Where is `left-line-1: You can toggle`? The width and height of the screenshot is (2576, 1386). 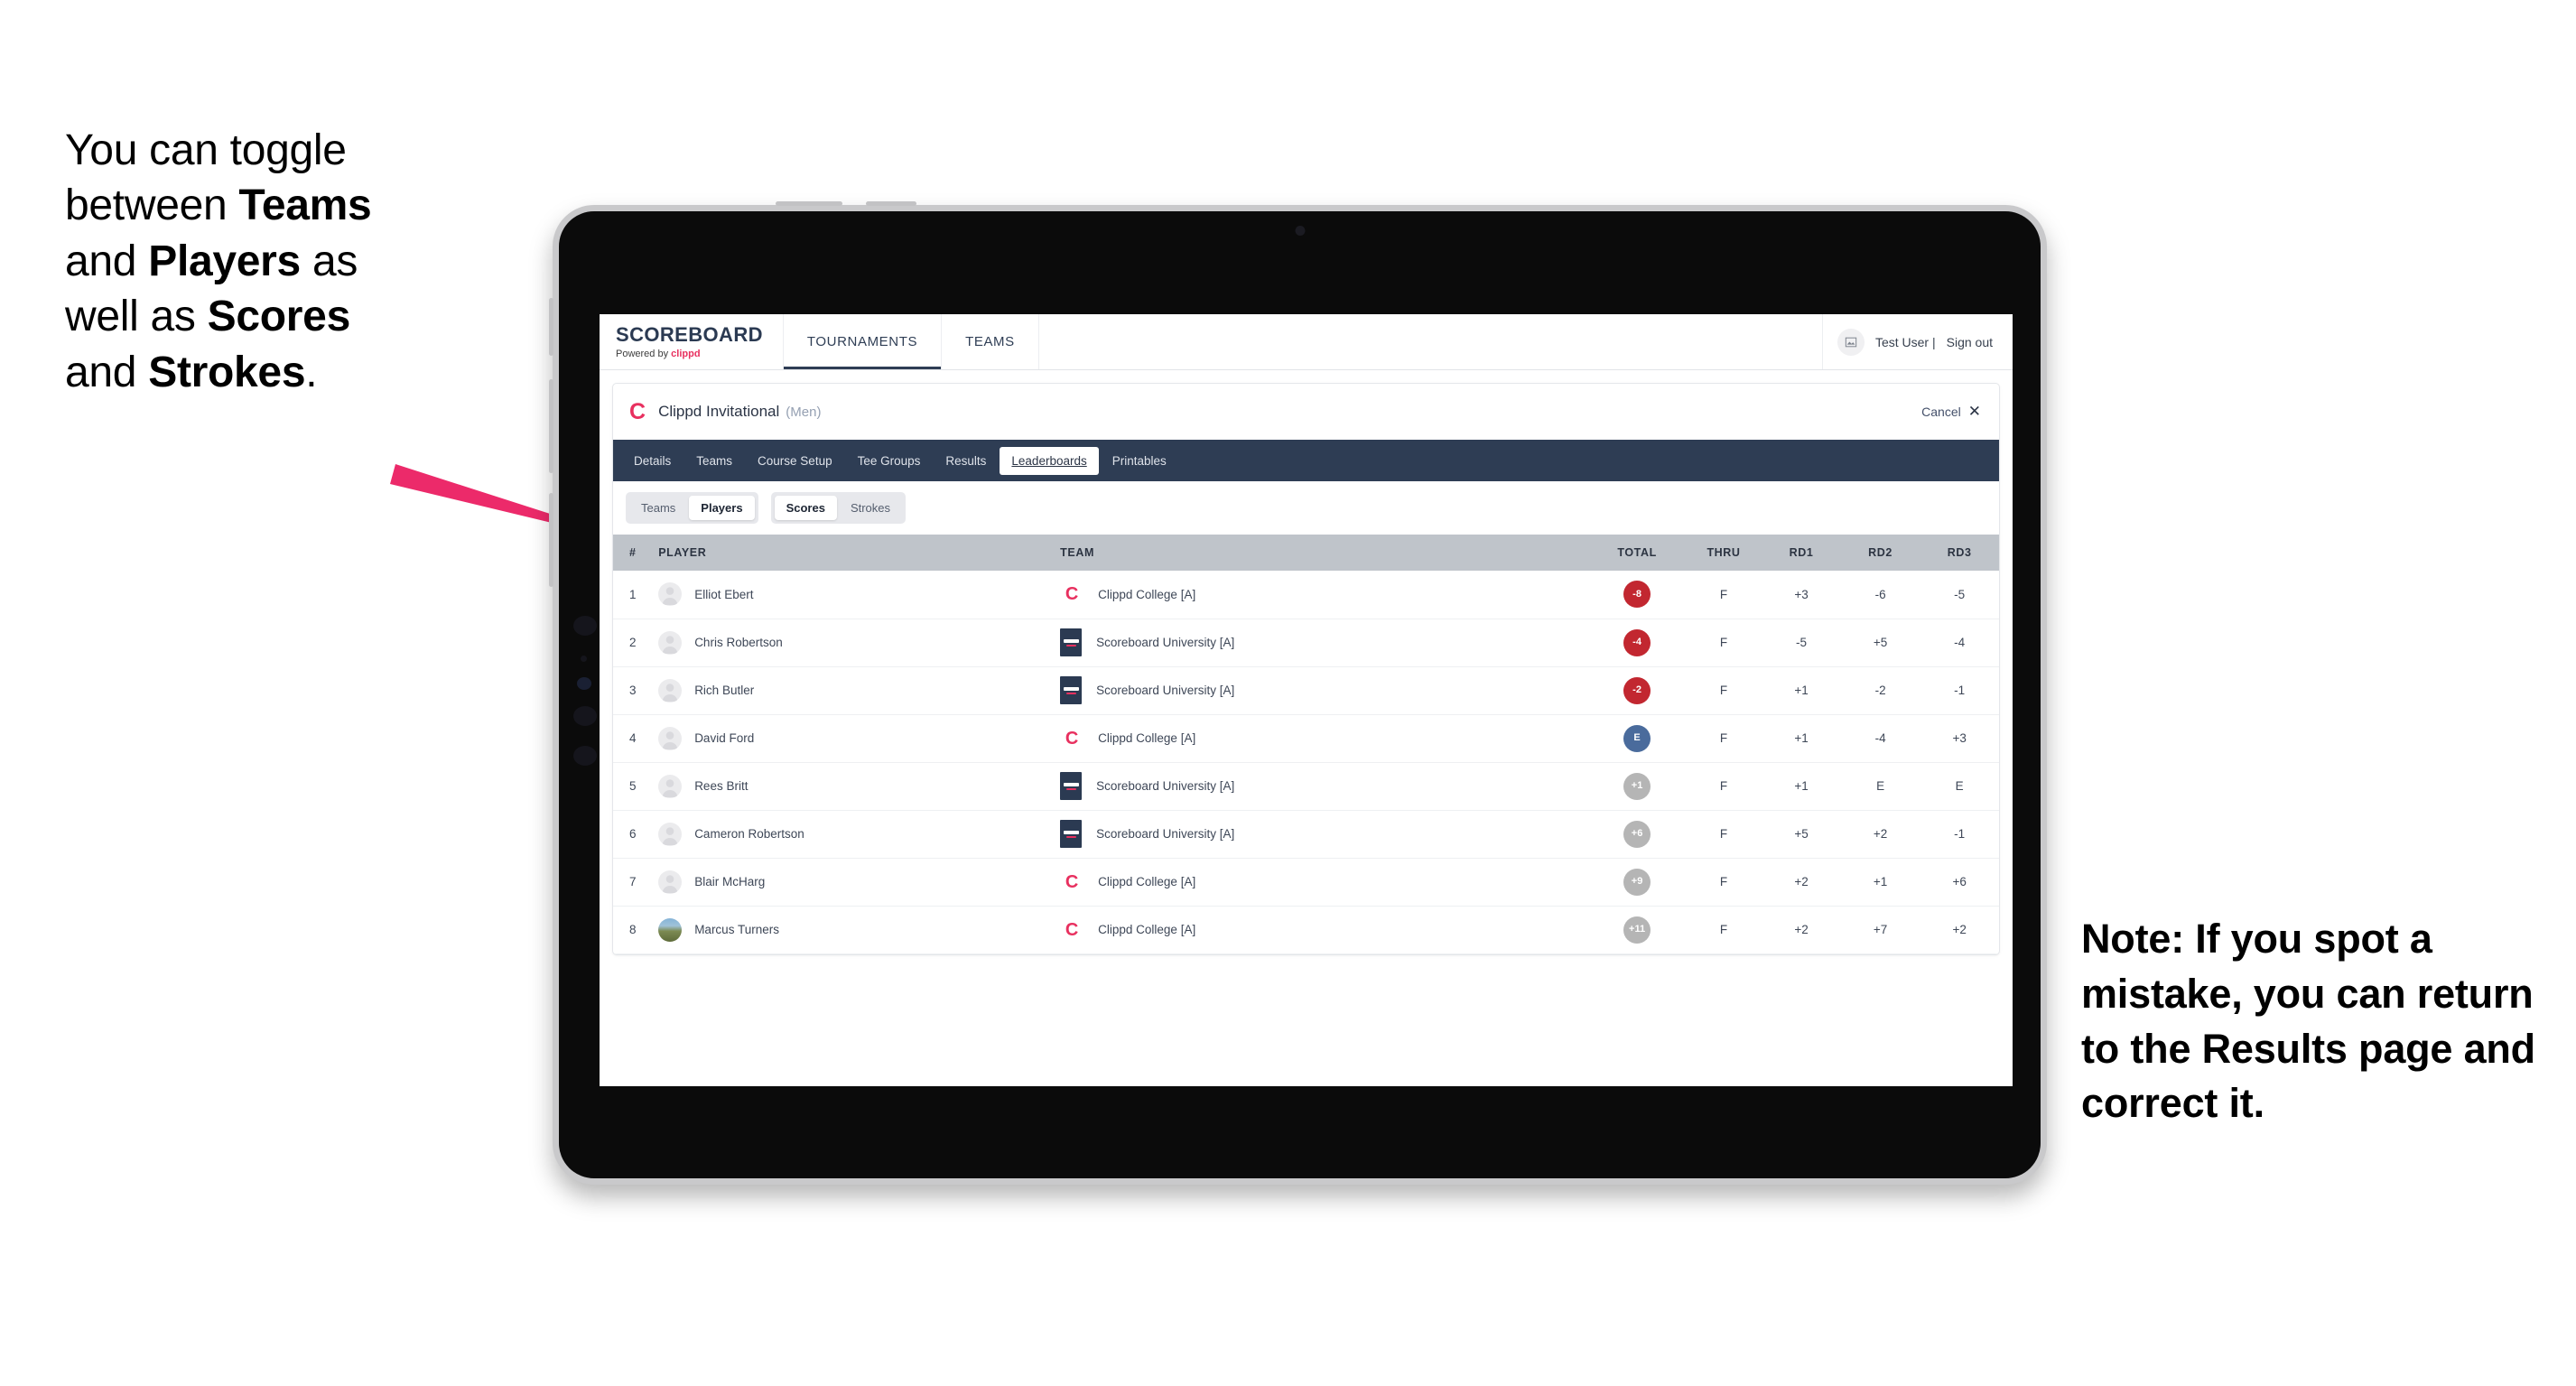
left-line-1: You can toggle is located at coordinates (206, 150).